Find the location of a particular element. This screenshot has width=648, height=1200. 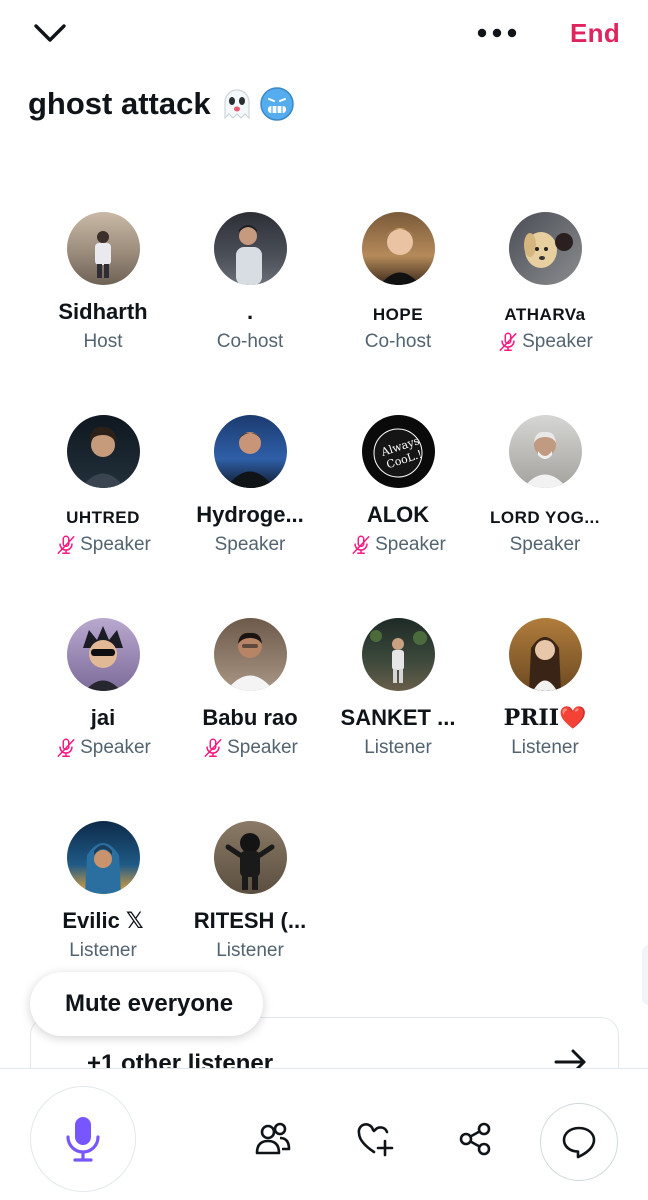

participant-tile: RITESH (... Listener is located at coordinates (250, 888).